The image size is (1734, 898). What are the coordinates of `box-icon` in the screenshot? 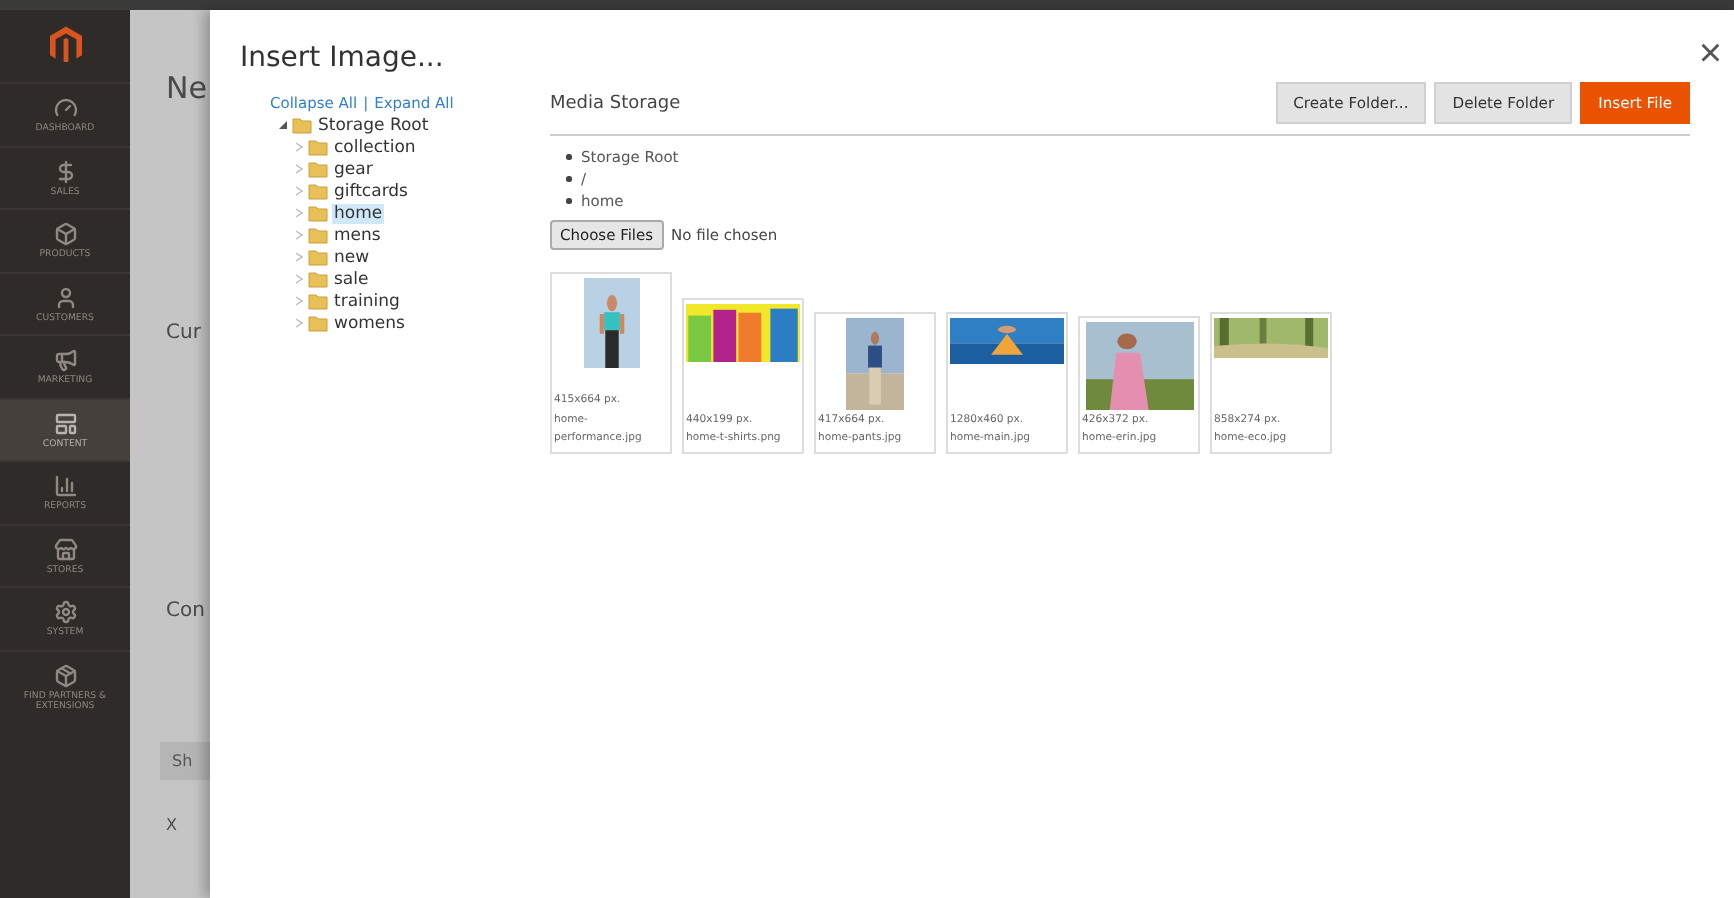 It's located at (65, 234).